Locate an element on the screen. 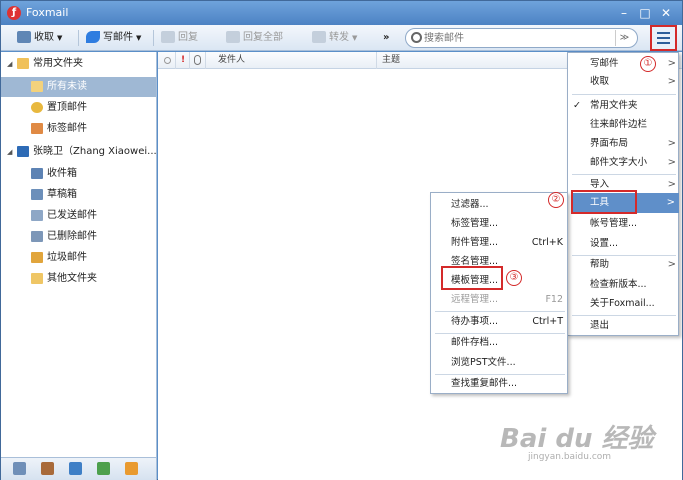 This screenshot has height=480, width=683. attachment-icon is located at coordinates (197, 60).